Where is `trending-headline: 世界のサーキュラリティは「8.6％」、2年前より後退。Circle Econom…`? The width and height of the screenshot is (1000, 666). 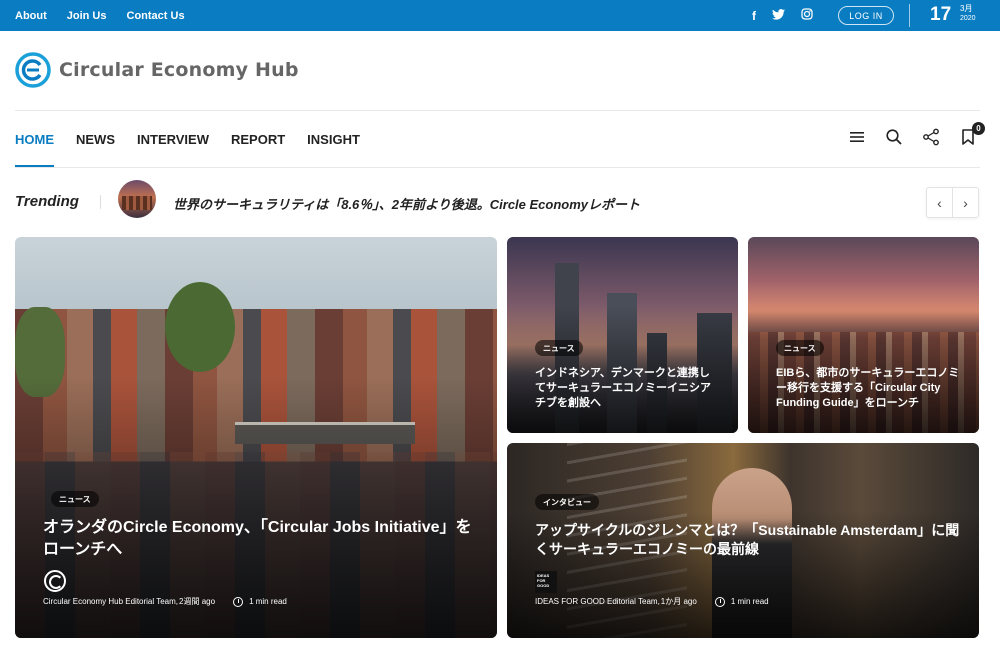 trending-headline: 世界のサーキュラリティは「8.6％」、2年前より後退。Circle Econom… is located at coordinates (406, 203).